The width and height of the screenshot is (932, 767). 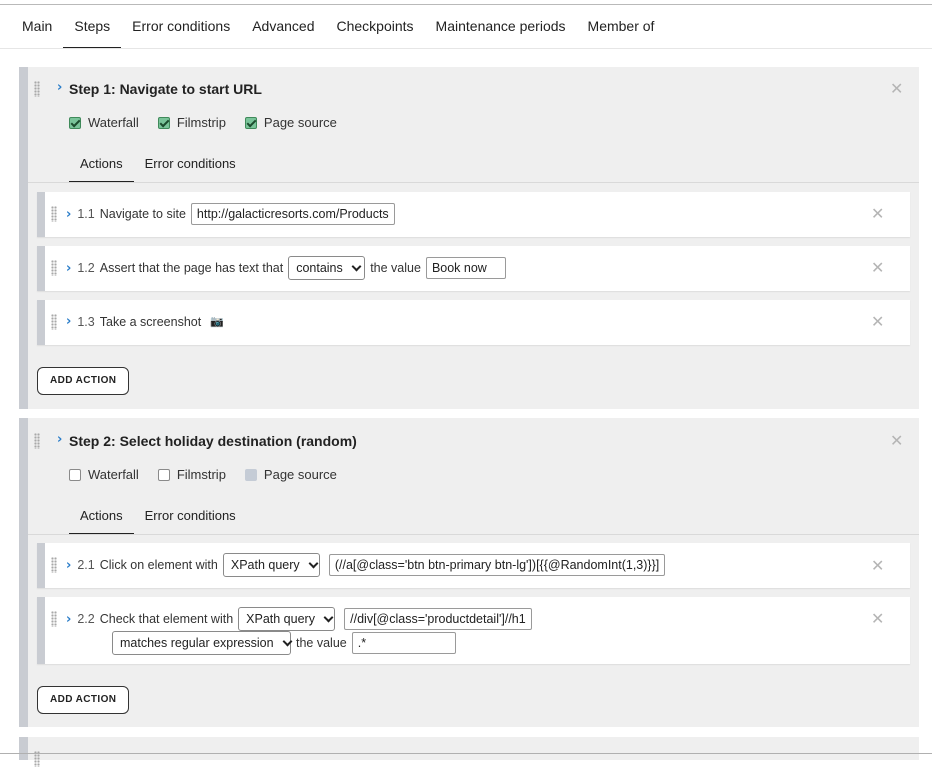 I want to click on tabs-divider, so click(x=466, y=48).